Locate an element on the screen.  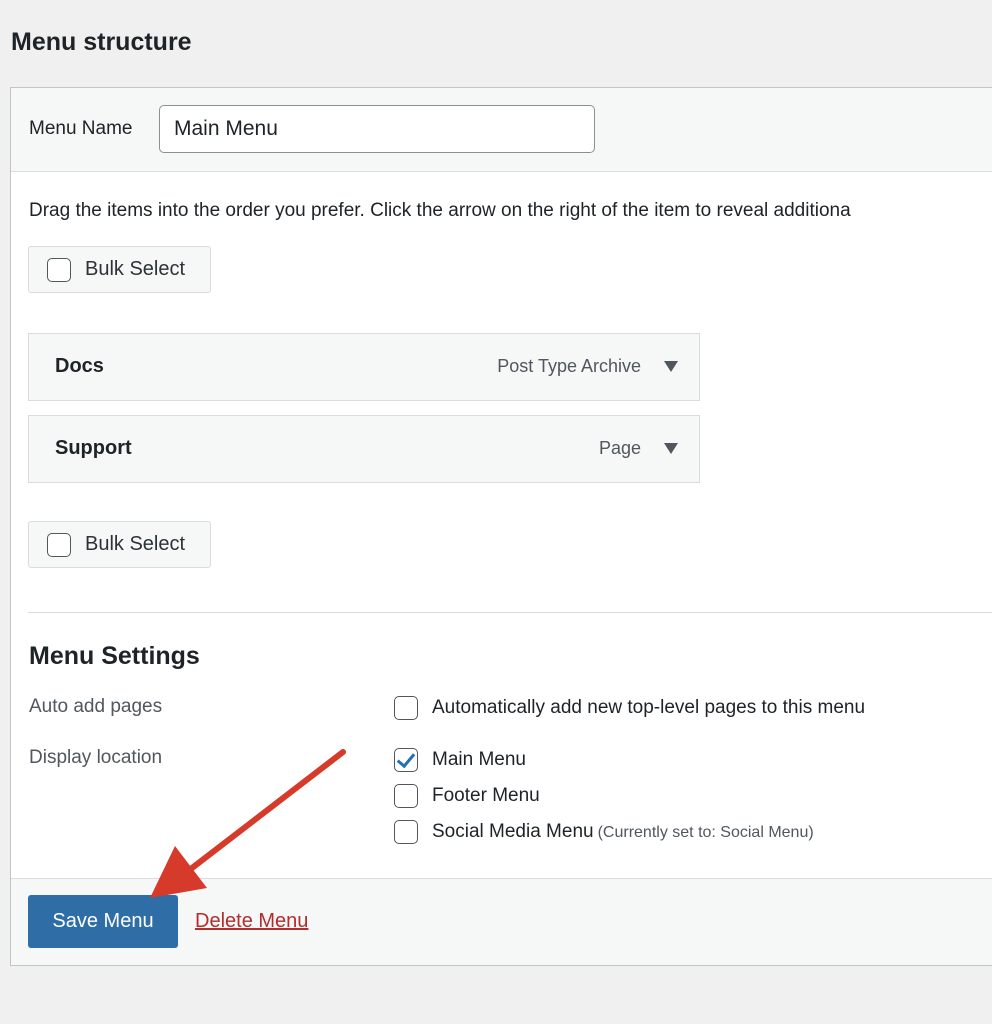
menu-item-type: Post Type Archive is located at coordinates (569, 366).